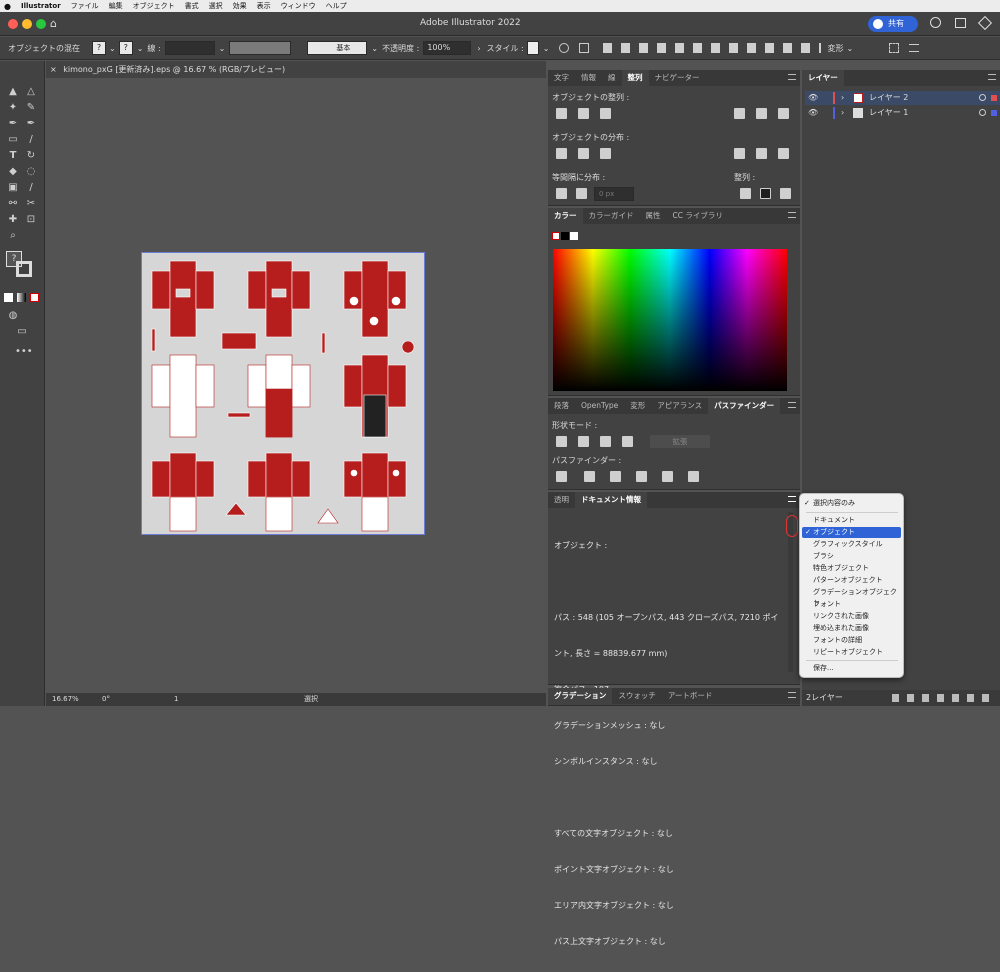 The width and height of the screenshot is (1000, 972). What do you see at coordinates (857, 568) in the screenshot?
I see `menu-item-spot-color-objects: 特色オブジェクト` at bounding box center [857, 568].